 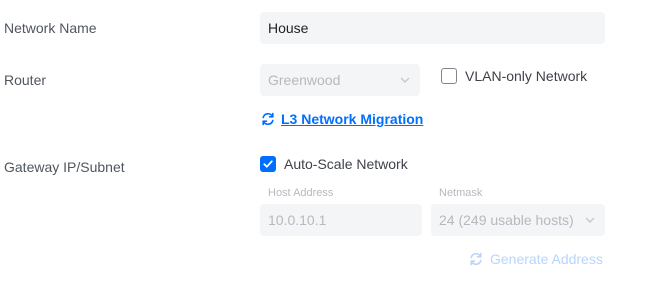 I want to click on router-select: Greenwood, so click(x=340, y=80).